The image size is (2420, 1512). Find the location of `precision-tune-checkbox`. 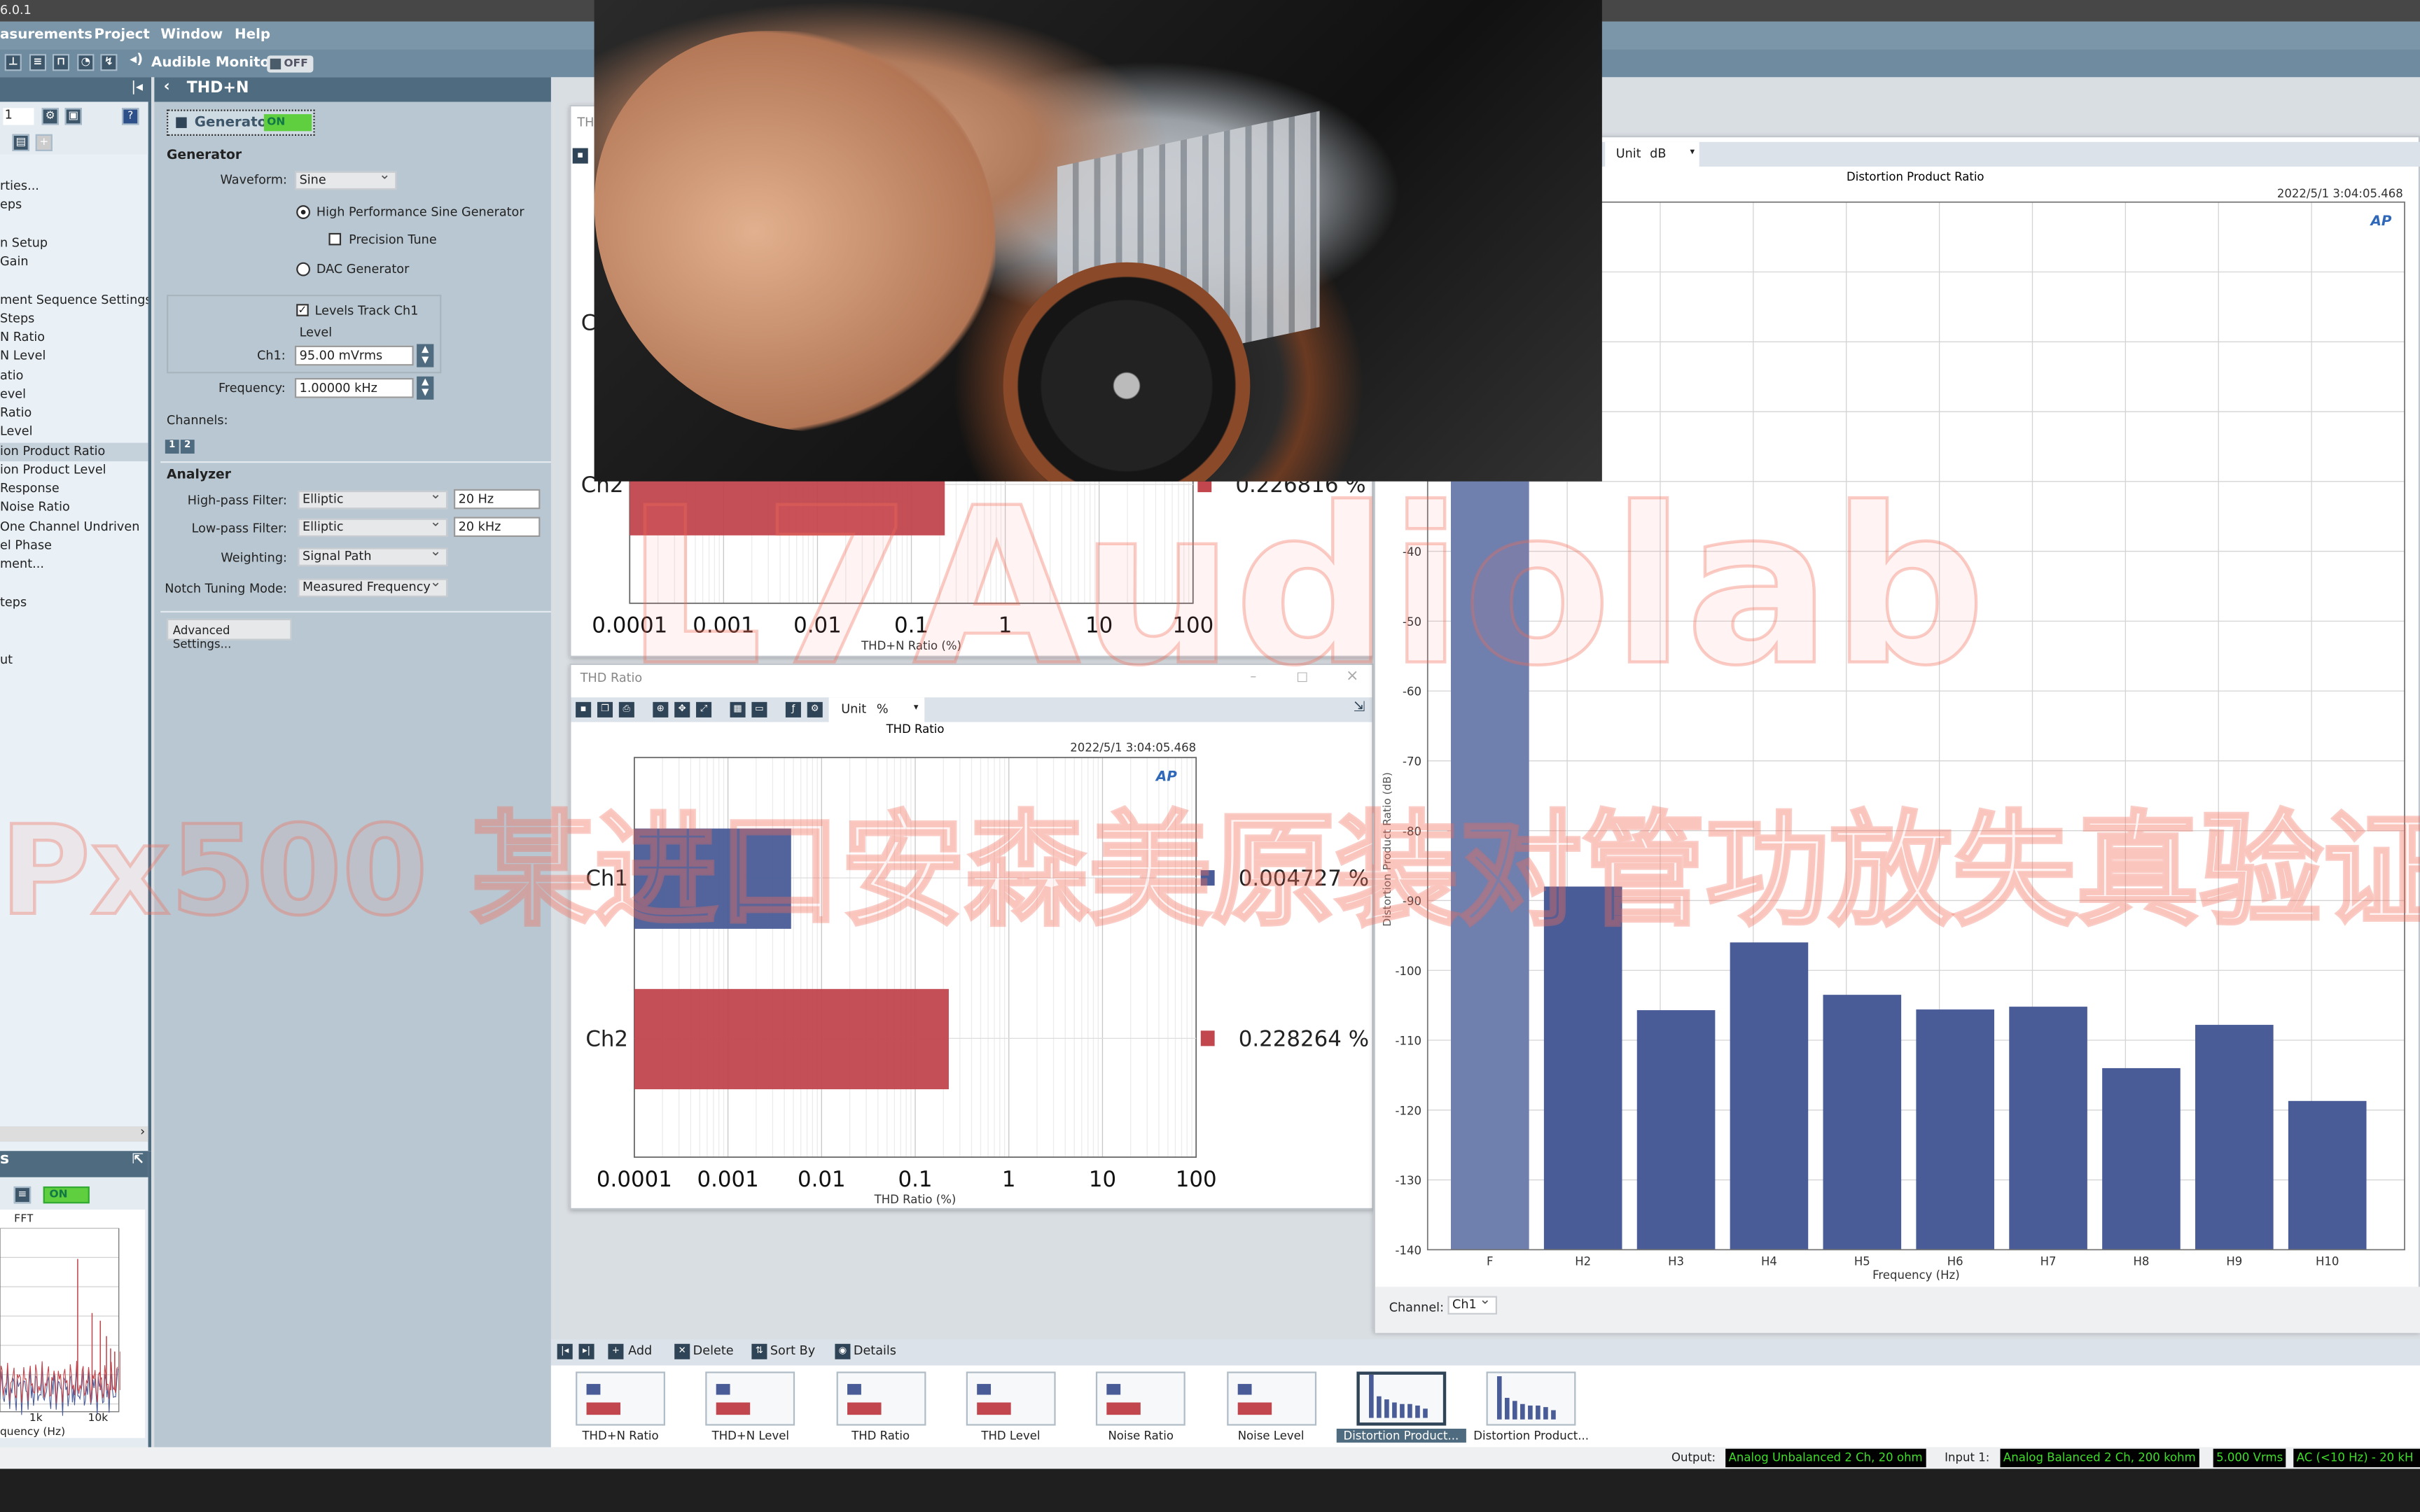

precision-tune-checkbox is located at coordinates (335, 239).